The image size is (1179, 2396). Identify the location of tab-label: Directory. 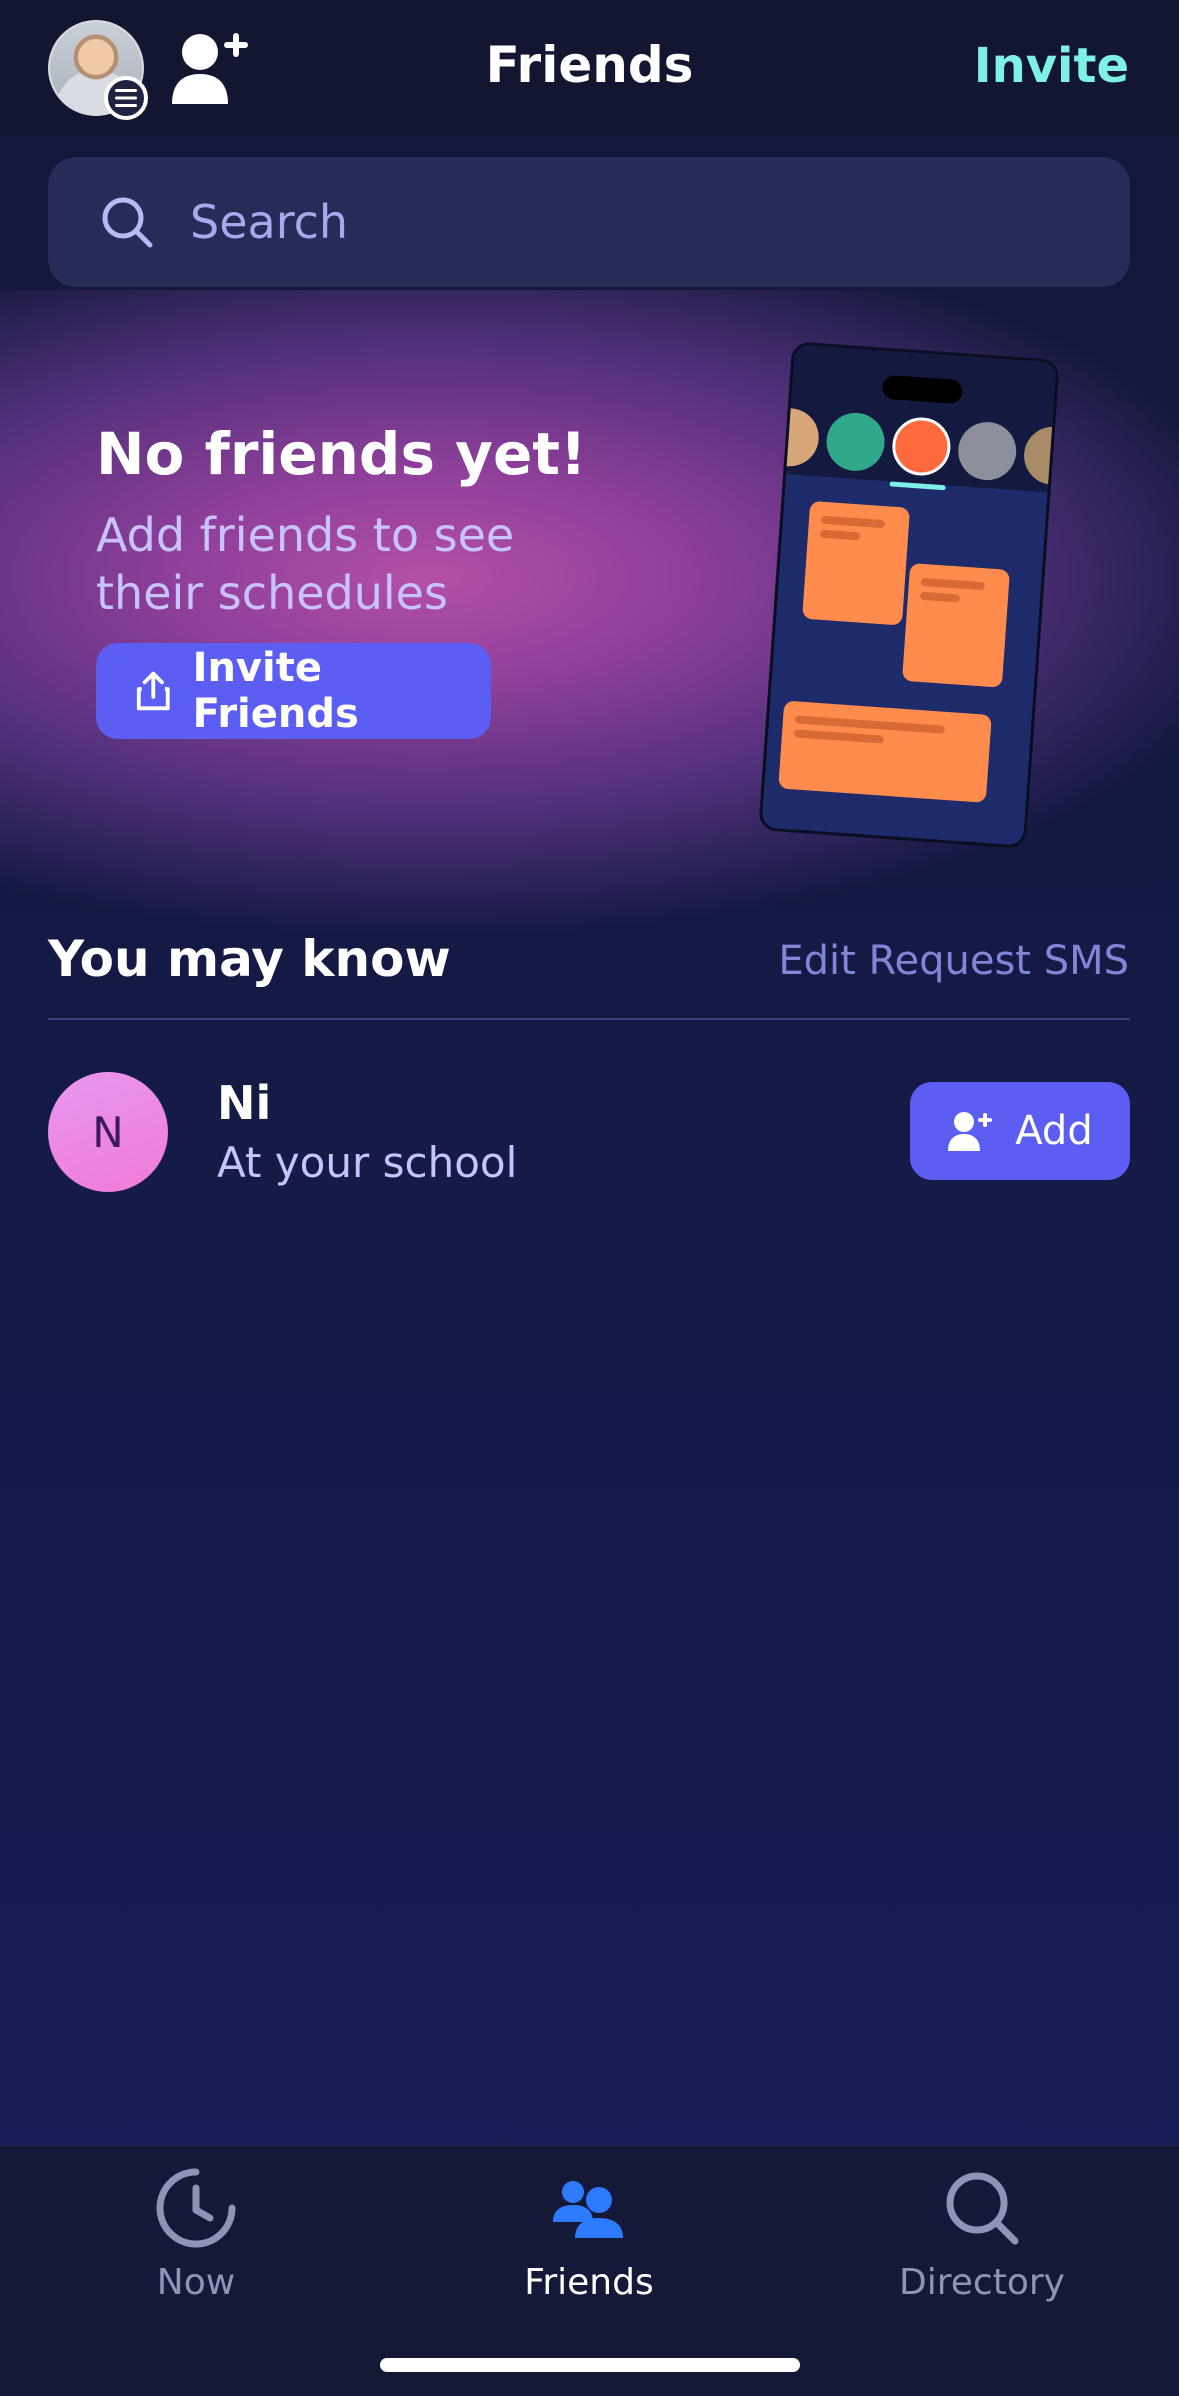
(982, 2282).